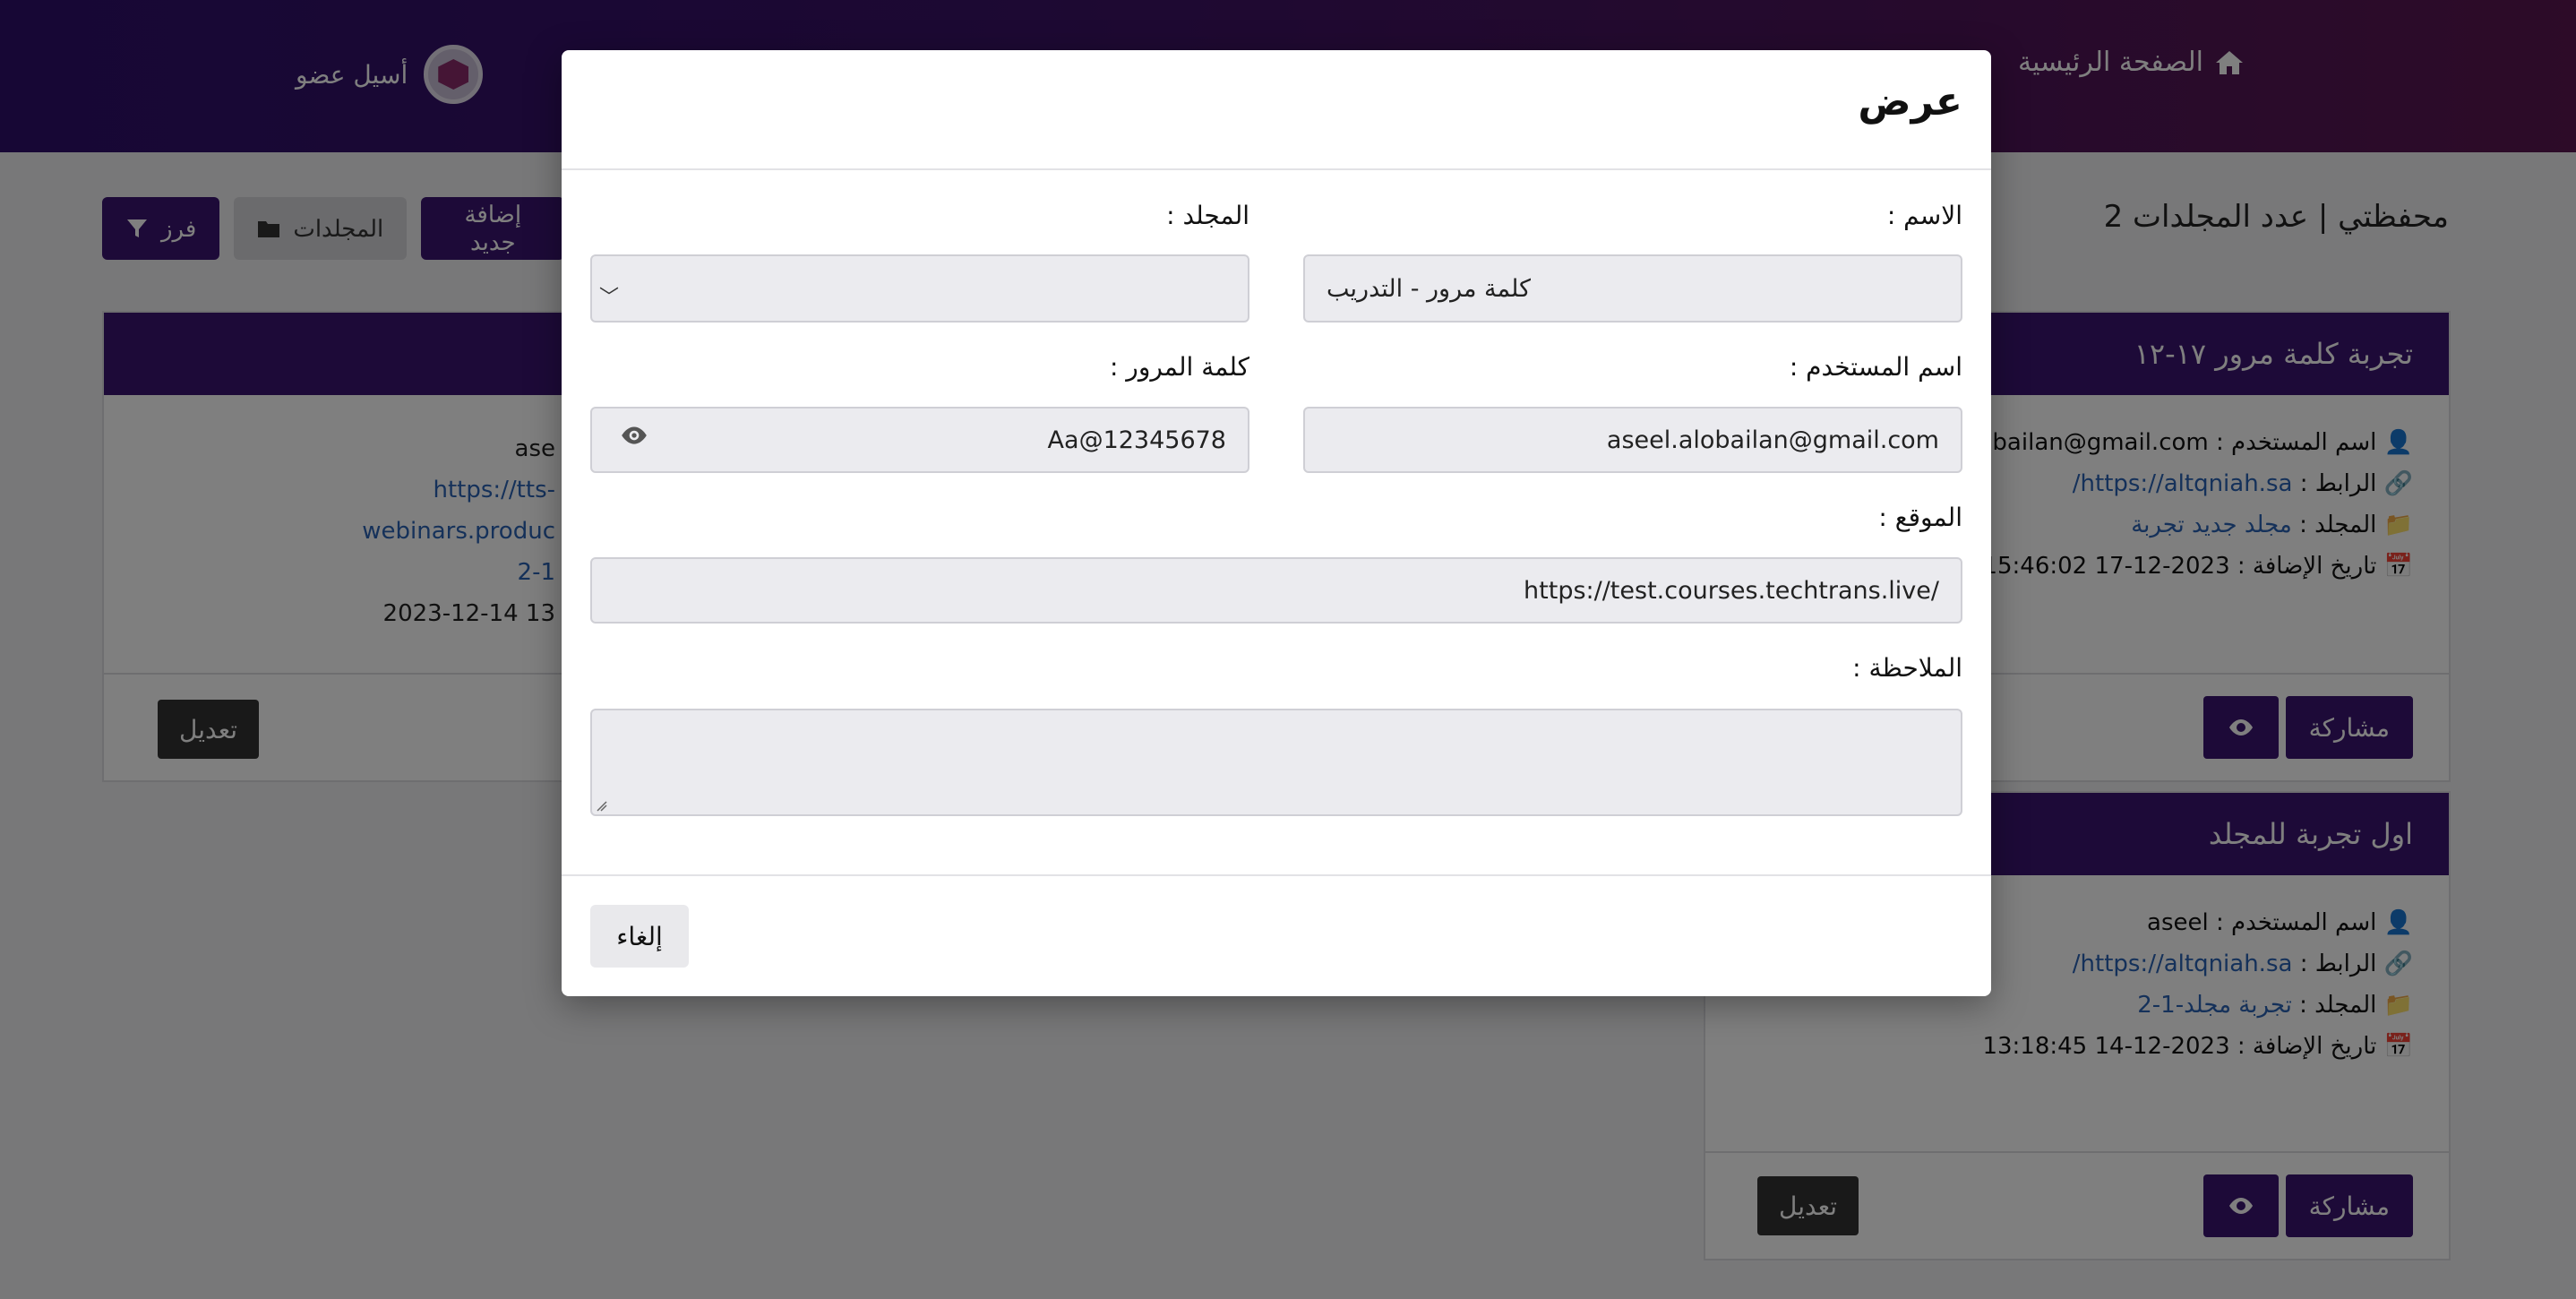 This screenshot has width=2576, height=1299. What do you see at coordinates (609, 298) in the screenshot?
I see `chevron-down-icon: ﹀` at bounding box center [609, 298].